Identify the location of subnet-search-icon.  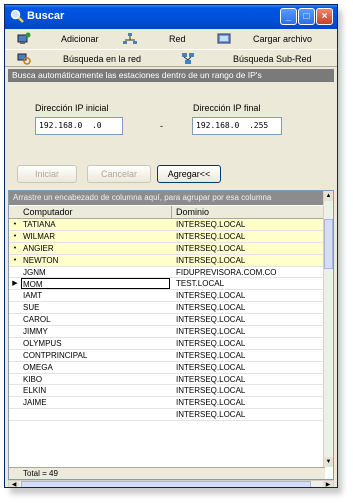
(188, 58).